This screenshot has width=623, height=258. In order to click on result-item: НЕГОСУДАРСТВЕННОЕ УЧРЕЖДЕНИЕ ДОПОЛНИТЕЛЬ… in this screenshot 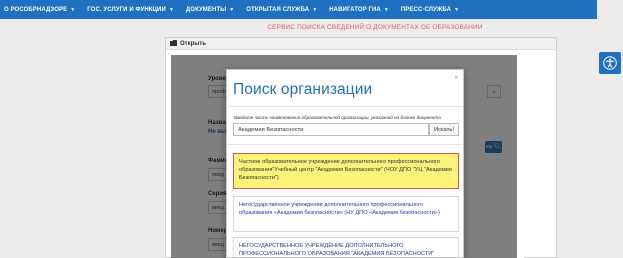, I will do `click(346, 247)`.